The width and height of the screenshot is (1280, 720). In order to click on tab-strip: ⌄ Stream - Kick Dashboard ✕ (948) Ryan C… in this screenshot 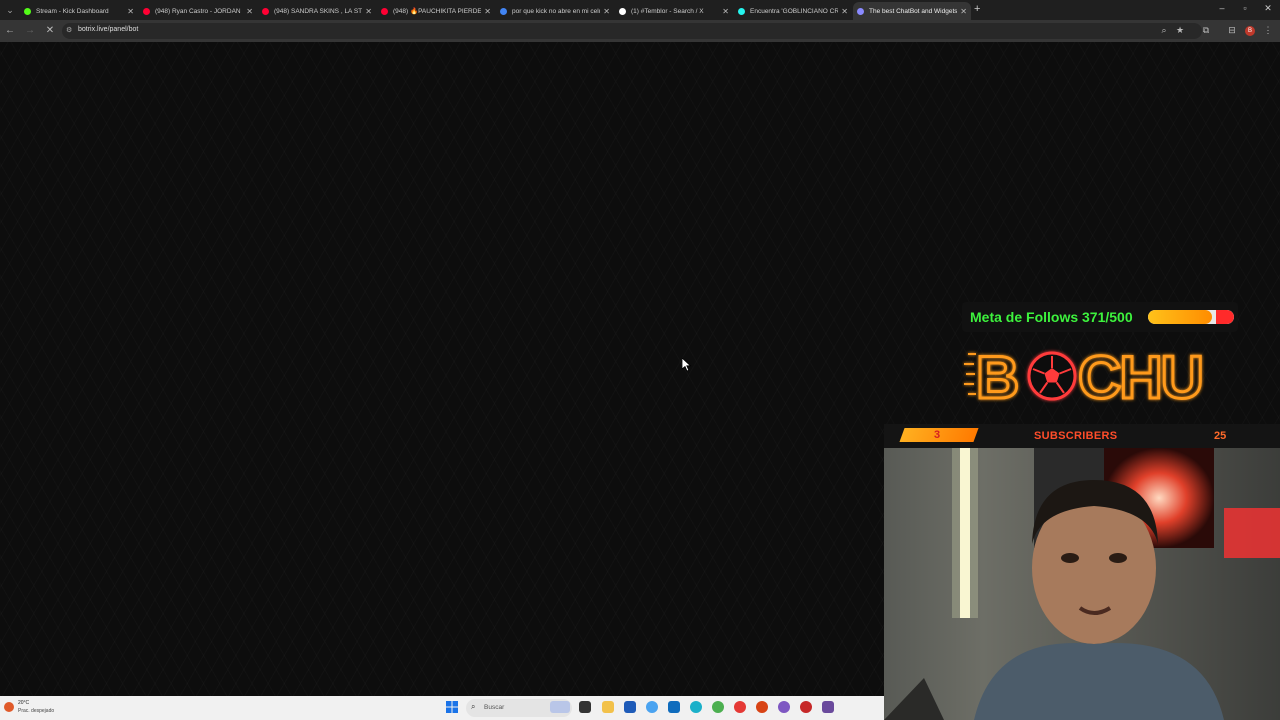, I will do `click(640, 10)`.